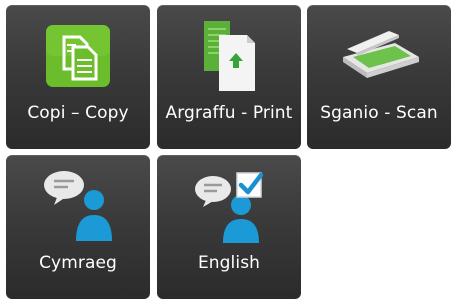  What do you see at coordinates (78, 206) in the screenshot?
I see `welsh-language-user-icon` at bounding box center [78, 206].